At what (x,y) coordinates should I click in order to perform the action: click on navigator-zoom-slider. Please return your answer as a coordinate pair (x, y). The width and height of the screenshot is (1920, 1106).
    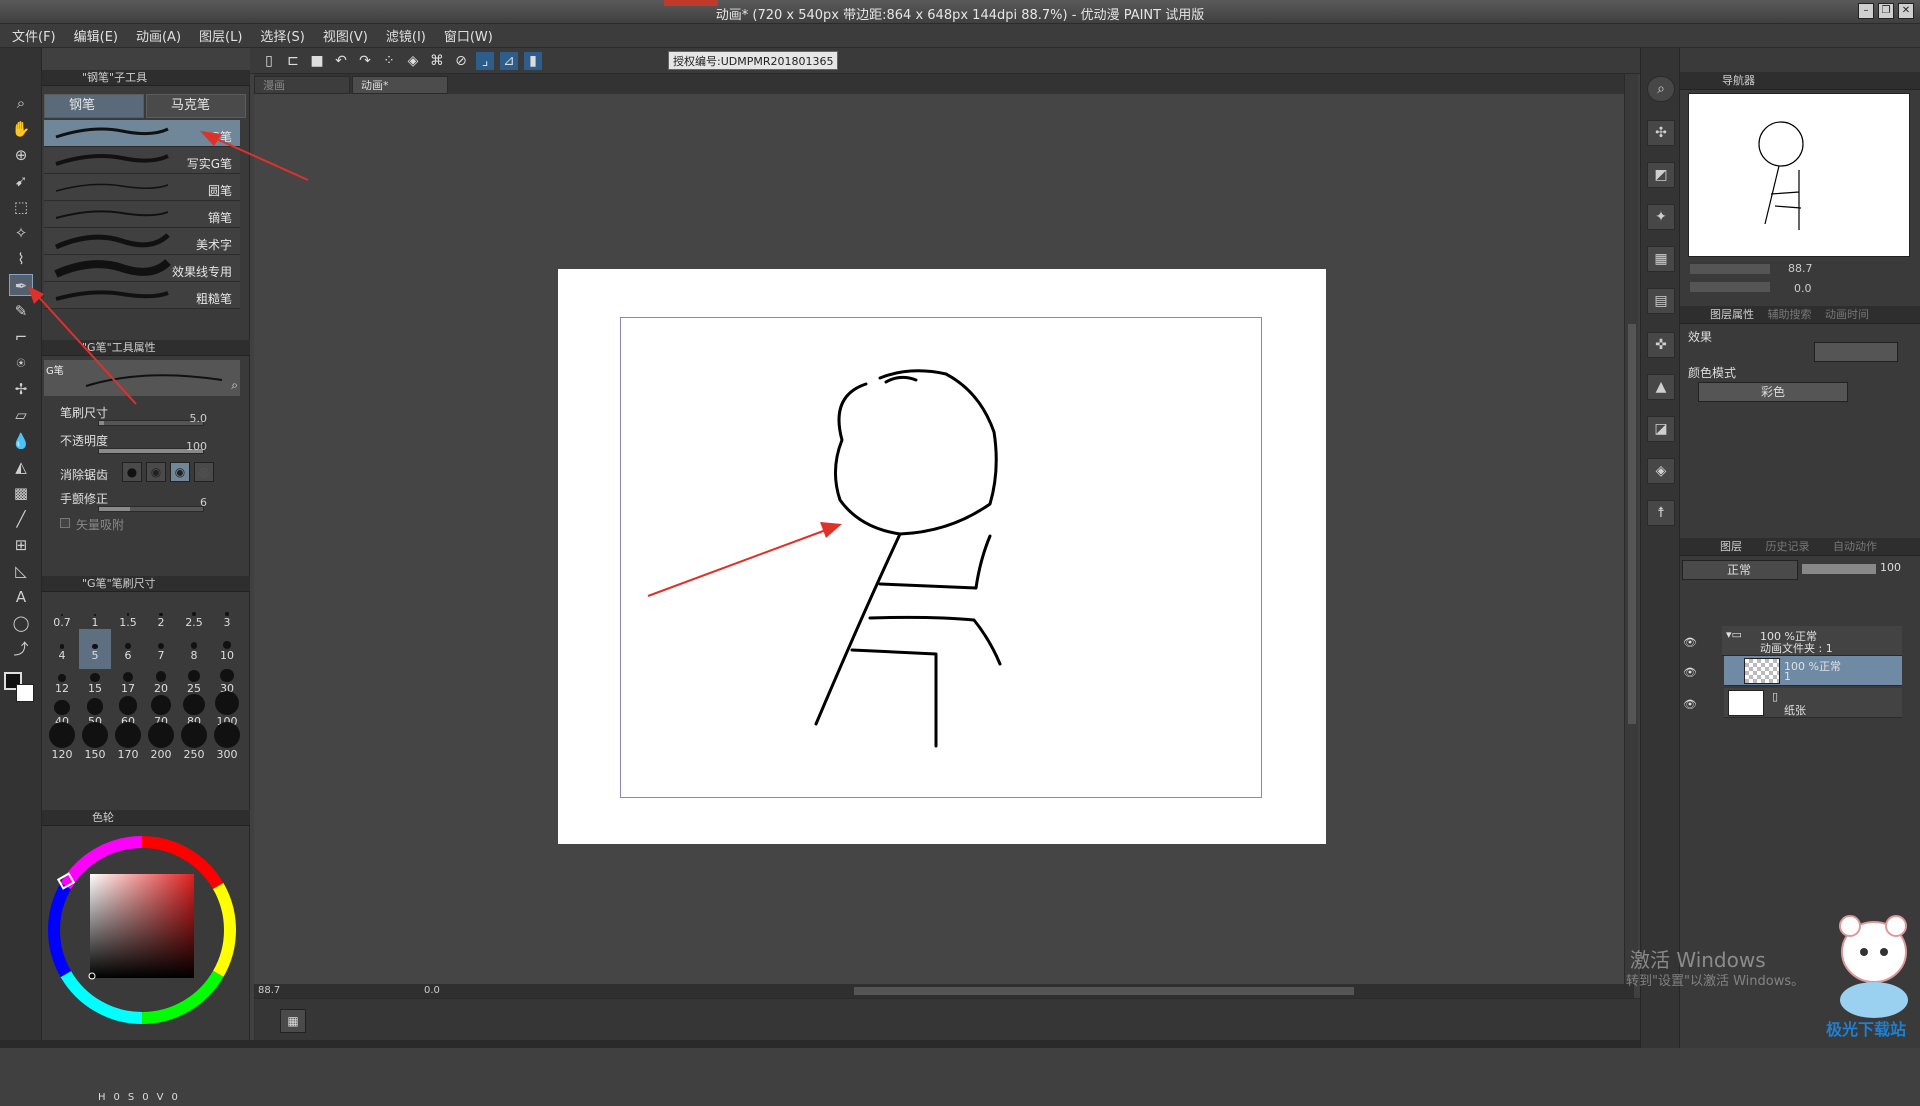
    Looking at the image, I should click on (1730, 269).